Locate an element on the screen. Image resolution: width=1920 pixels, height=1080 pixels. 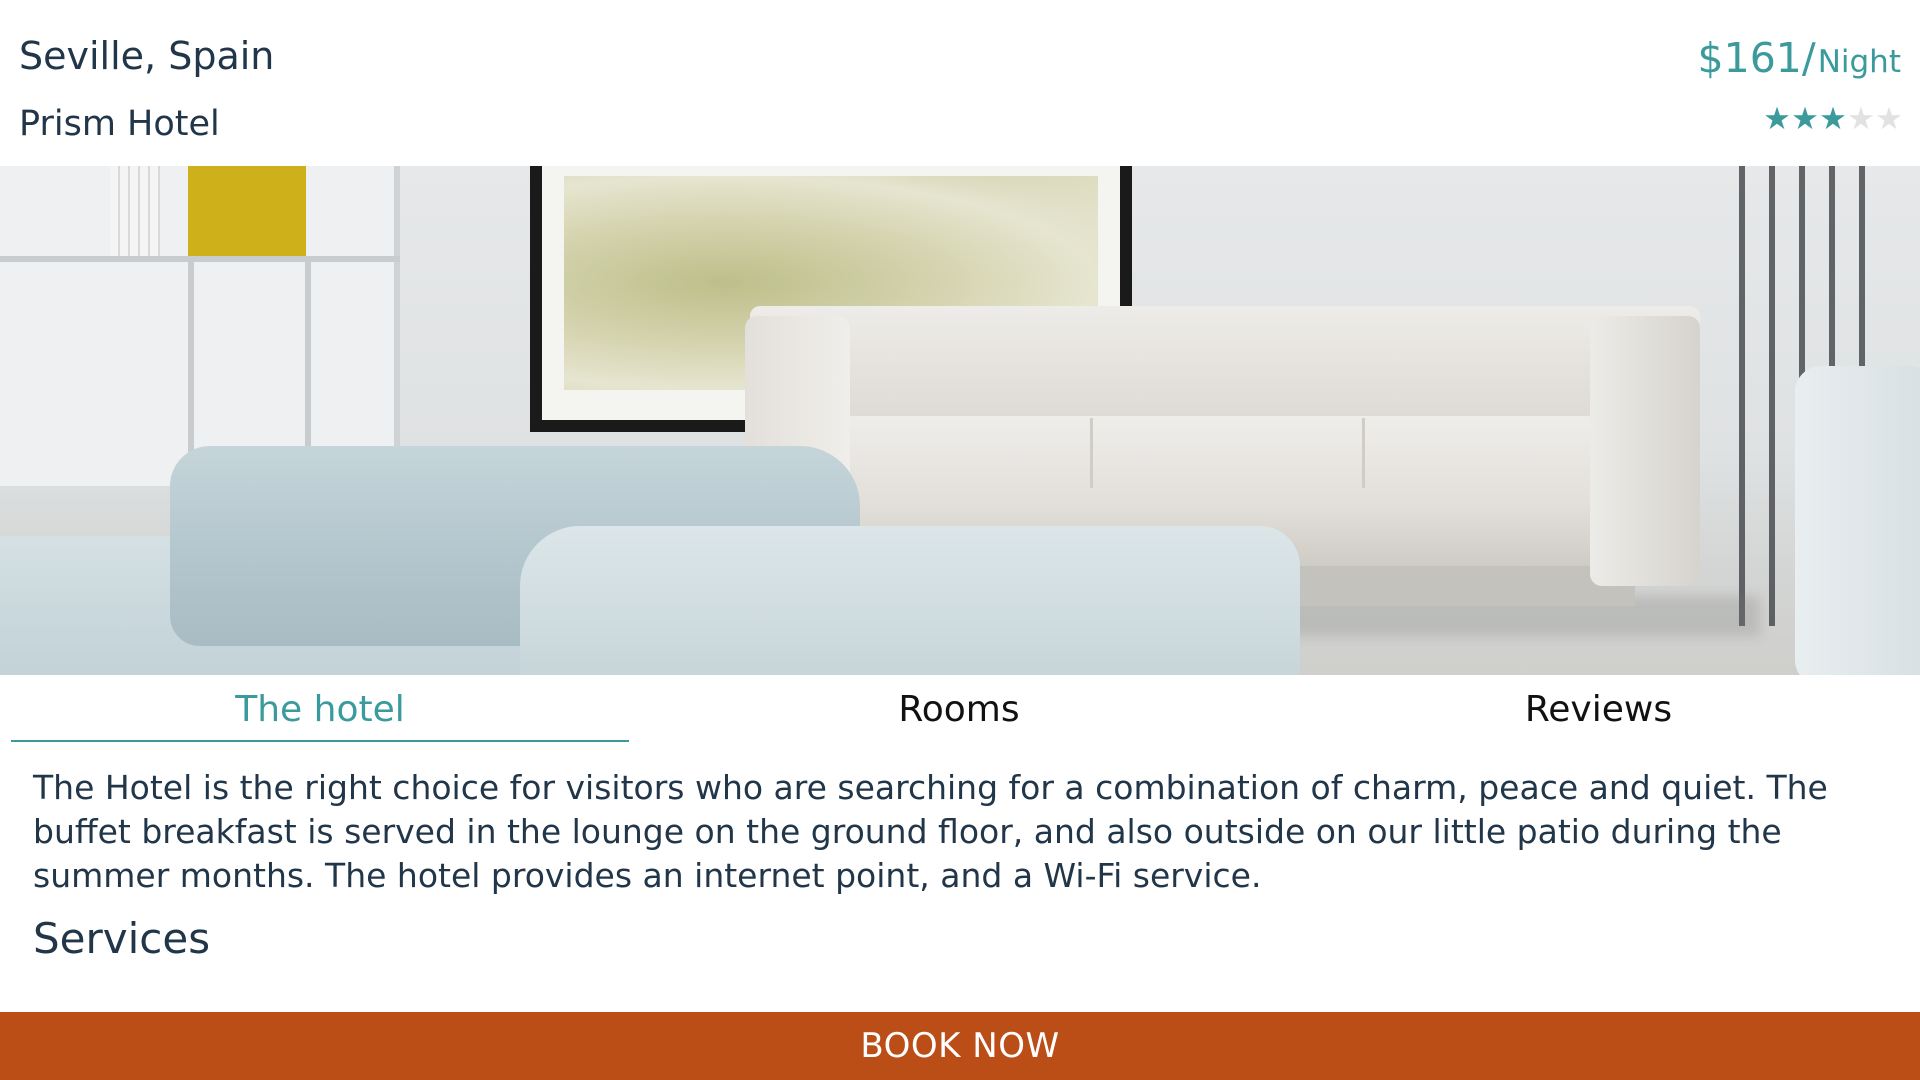
tab-reviews: Reviews is located at coordinates (1598, 709).